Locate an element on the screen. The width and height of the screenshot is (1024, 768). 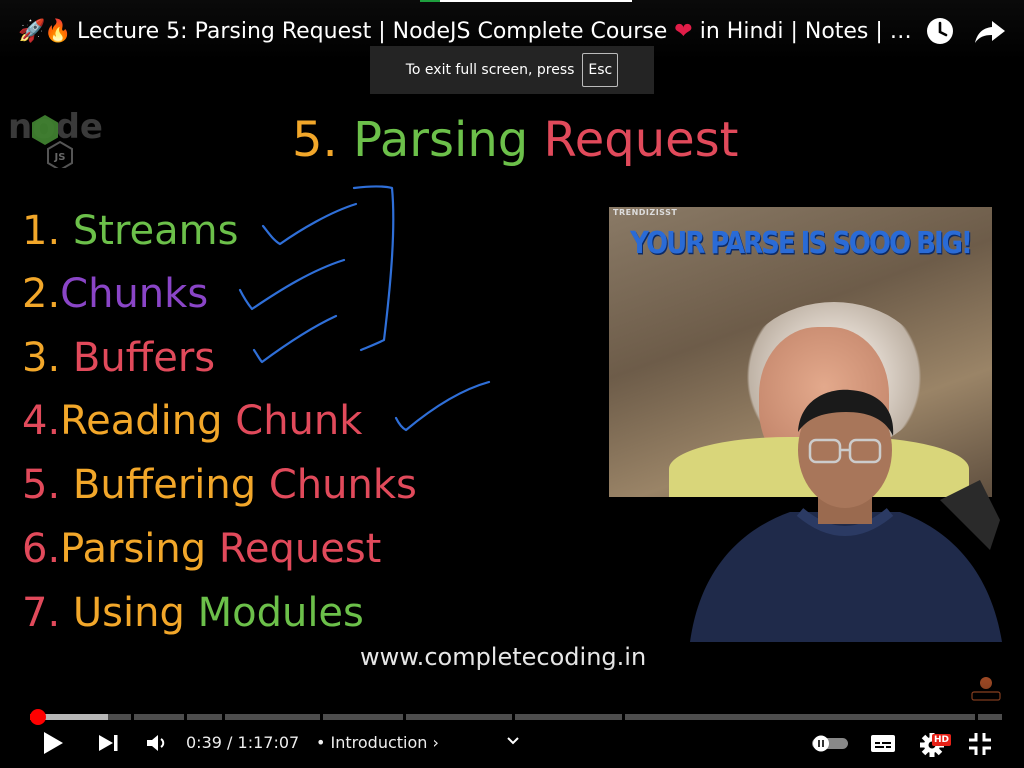
topic-label: Request is located at coordinates (300, 549).